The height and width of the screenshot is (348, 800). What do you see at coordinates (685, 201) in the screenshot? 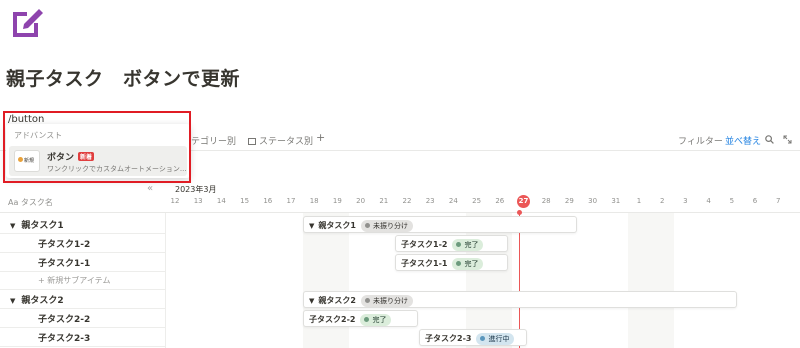
I see `day-label: 3` at bounding box center [685, 201].